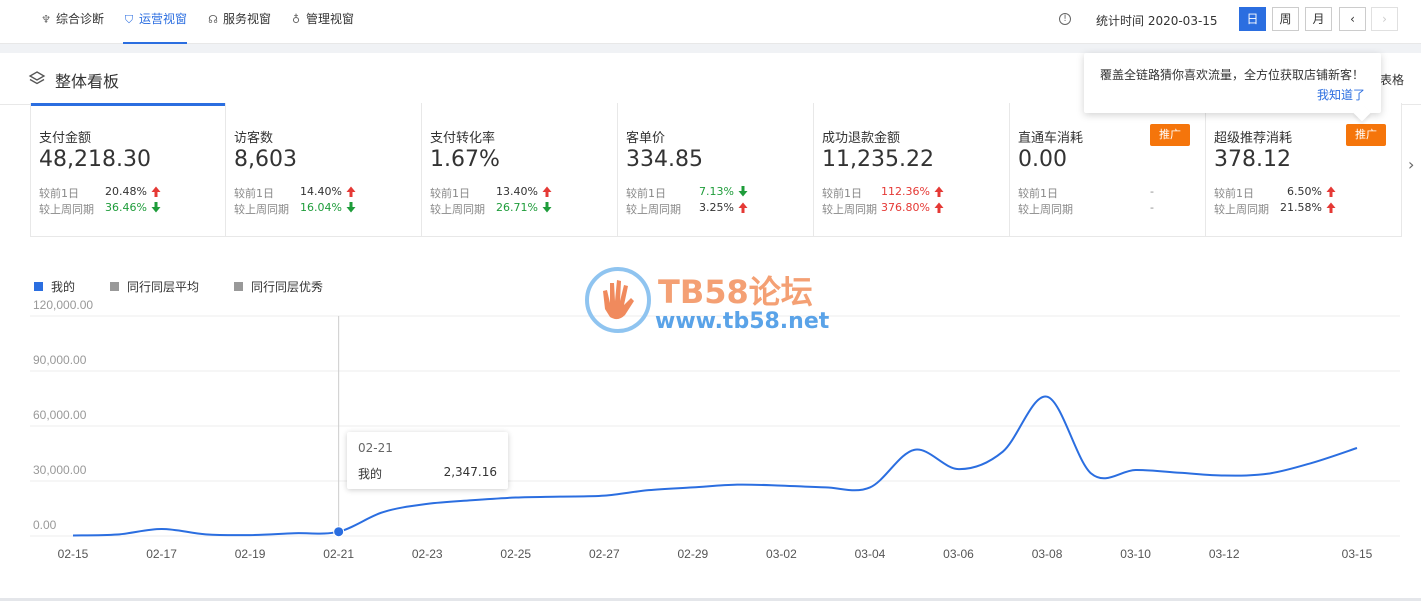 Image resolution: width=1421 pixels, height=601 pixels. I want to click on next-date-button: ›, so click(1384, 19).